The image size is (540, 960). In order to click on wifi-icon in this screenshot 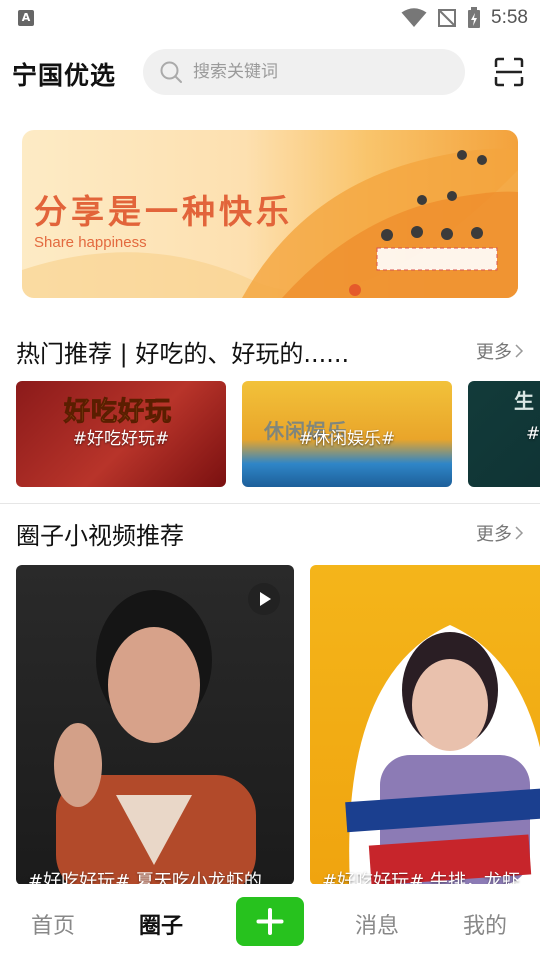, I will do `click(414, 17)`.